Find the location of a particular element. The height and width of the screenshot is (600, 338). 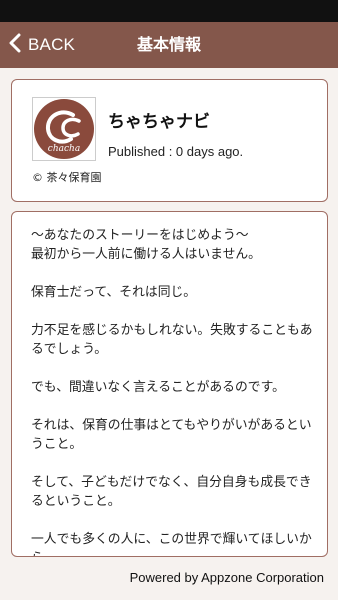

app-logo: chacha is located at coordinates (64, 129).